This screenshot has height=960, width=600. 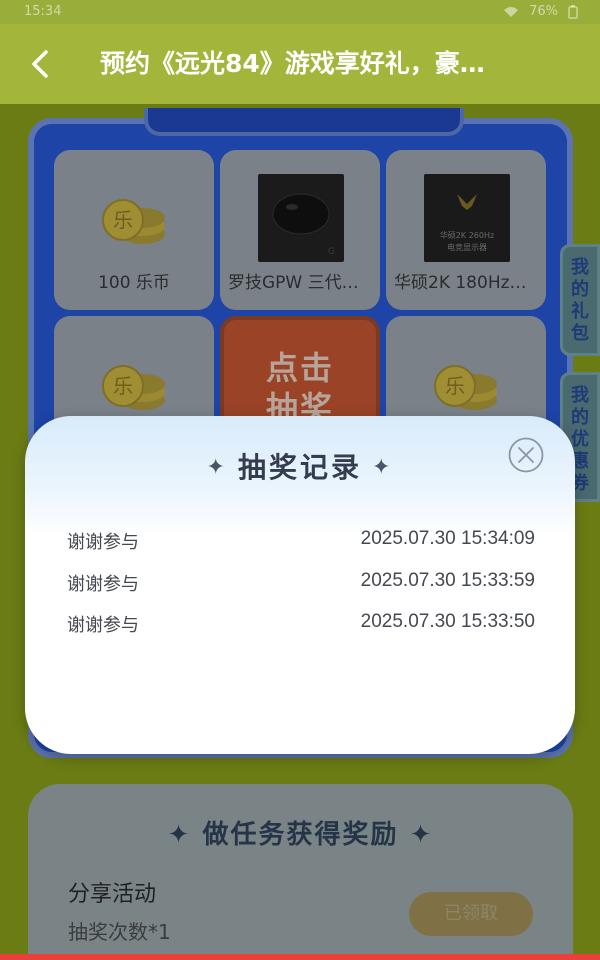 I want to click on record-time: 2025.07.30 15:33:50, so click(x=447, y=621).